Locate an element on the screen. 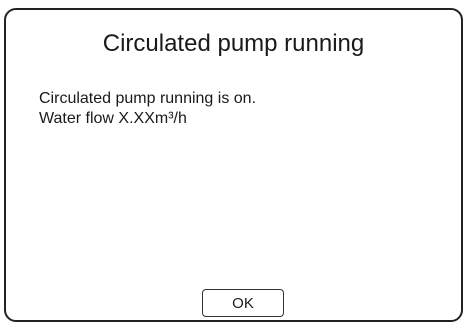  dialog-title: Circulated pump running is located at coordinates (233, 43).